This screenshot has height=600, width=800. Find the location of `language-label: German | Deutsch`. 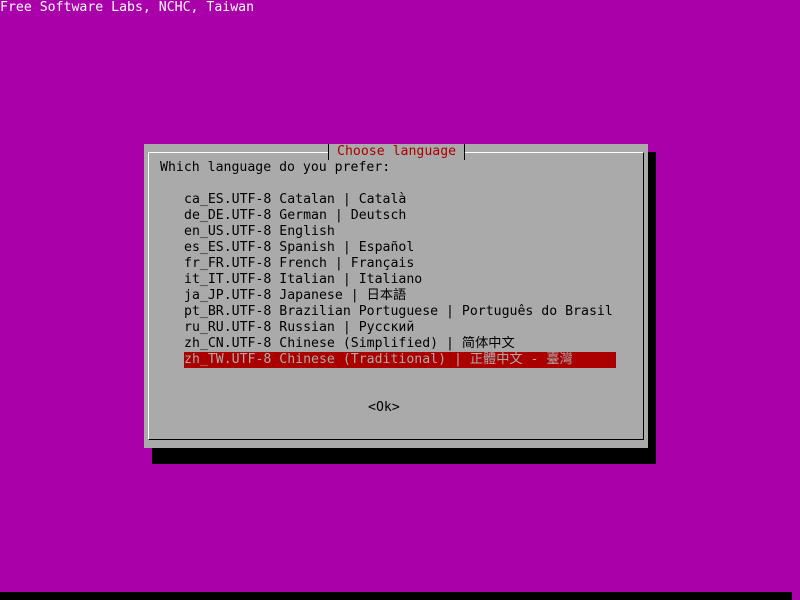

language-label: German | Deutsch is located at coordinates (343, 215).